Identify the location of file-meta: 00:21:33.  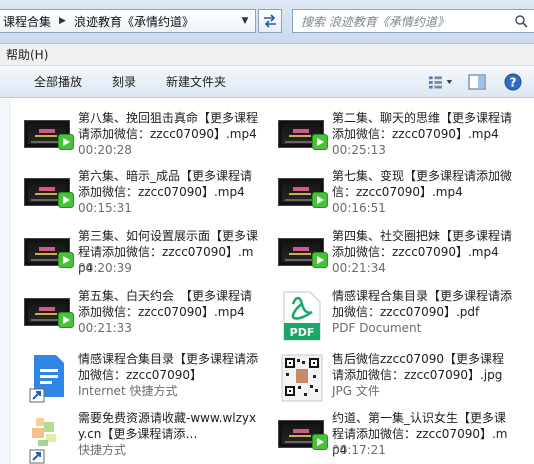
(105, 328).